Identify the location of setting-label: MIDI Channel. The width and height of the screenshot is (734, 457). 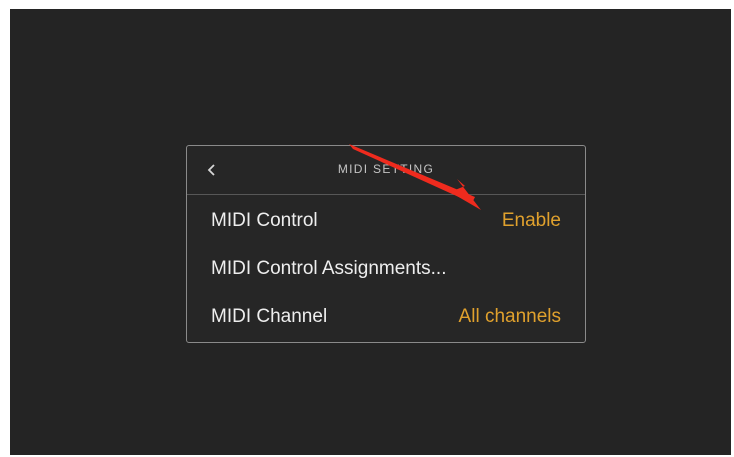
(269, 316).